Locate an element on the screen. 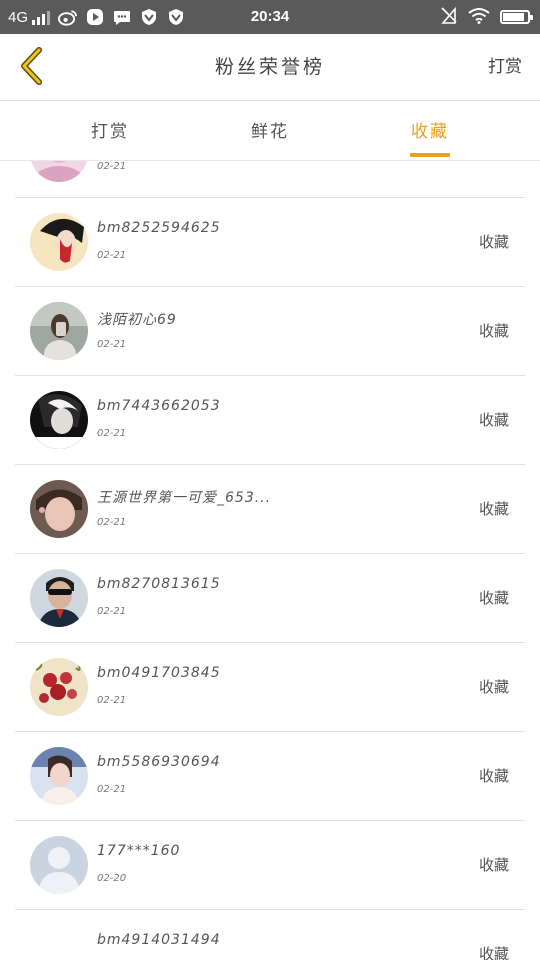 The height and width of the screenshot is (960, 540). tab-tips: 打赏 is located at coordinates (110, 131).